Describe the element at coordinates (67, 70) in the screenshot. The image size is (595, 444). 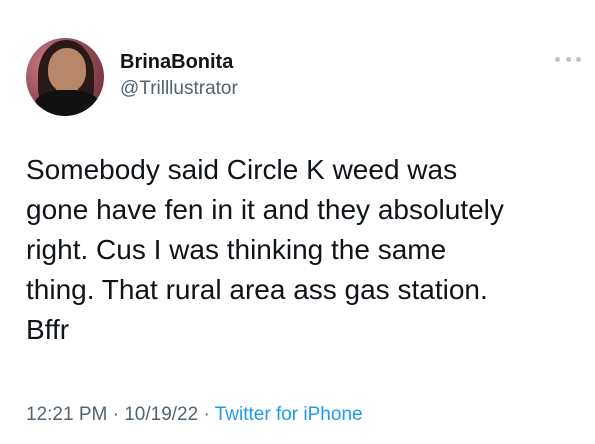
I see `avatar-face` at that location.